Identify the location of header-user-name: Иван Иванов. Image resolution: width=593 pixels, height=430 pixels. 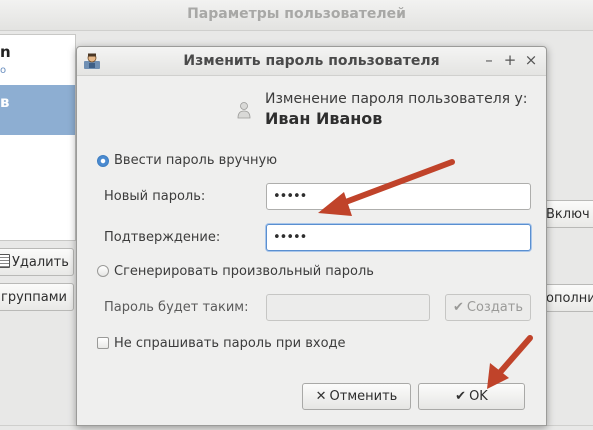
(324, 118).